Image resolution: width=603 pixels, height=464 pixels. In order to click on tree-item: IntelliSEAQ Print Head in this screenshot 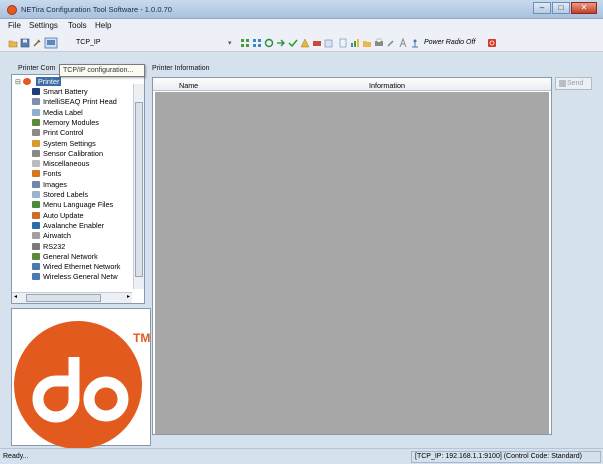, I will do `click(74, 102)`.